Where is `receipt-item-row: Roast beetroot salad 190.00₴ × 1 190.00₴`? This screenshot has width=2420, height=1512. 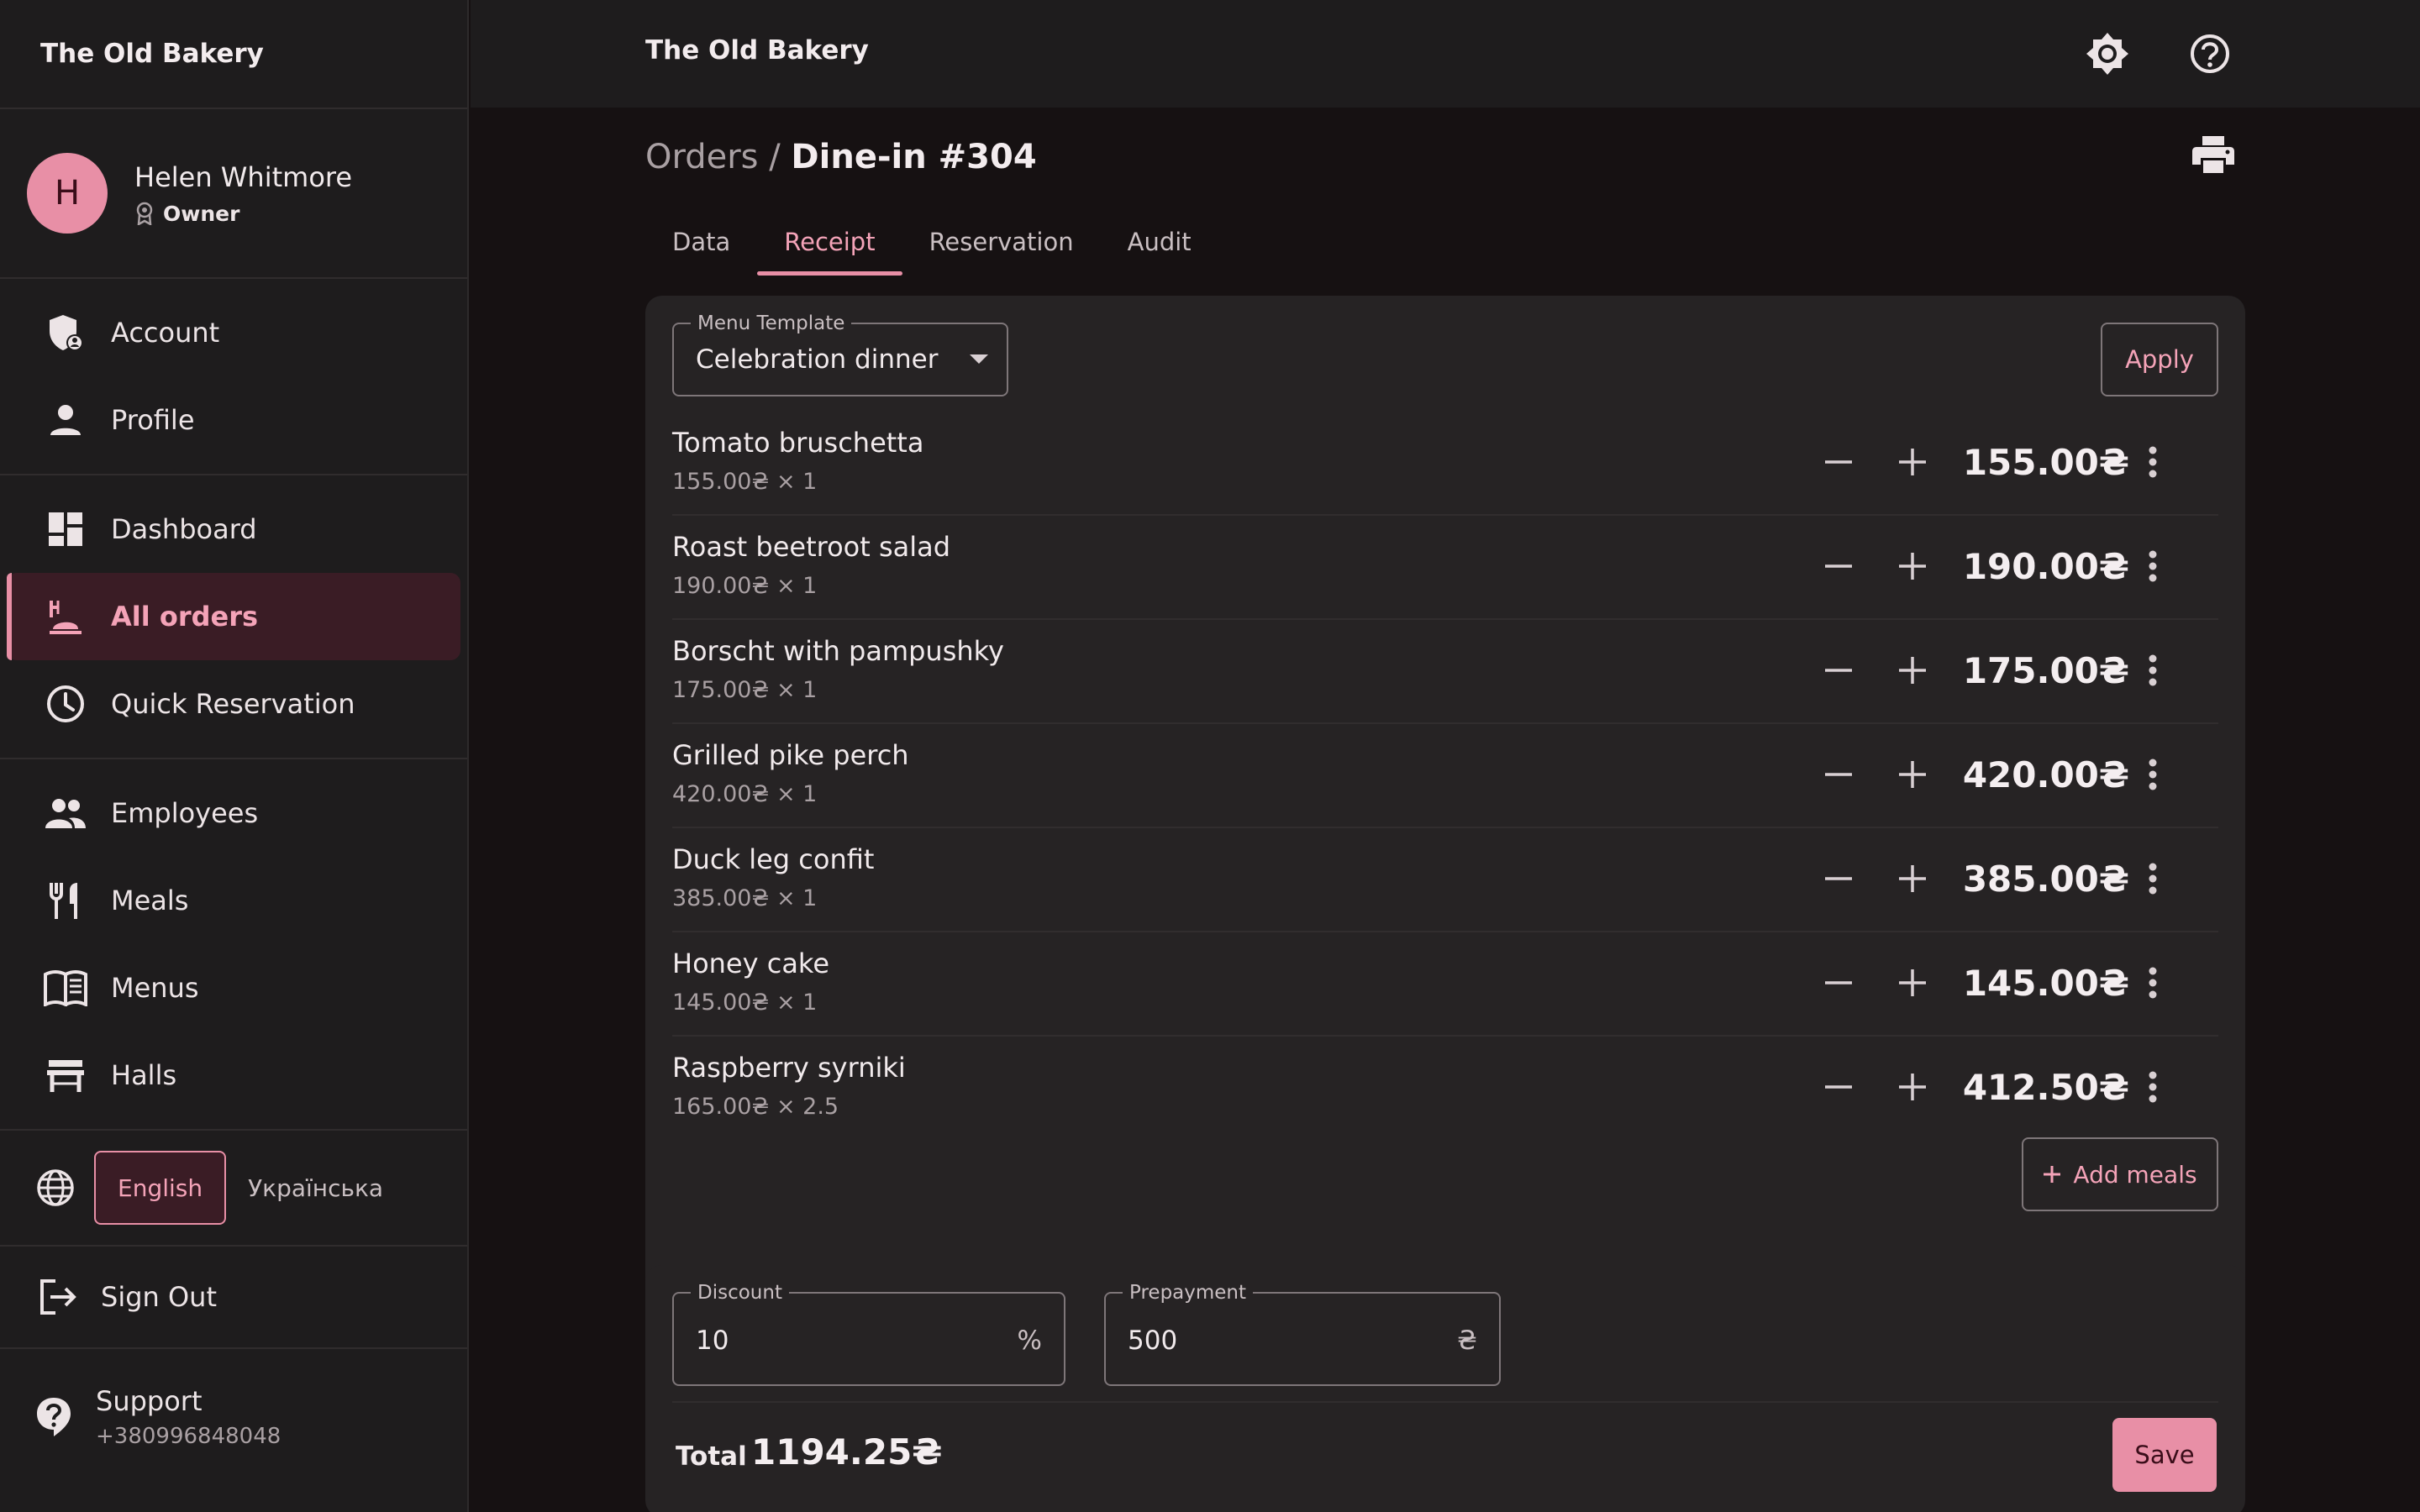 receipt-item-row: Roast beetroot salad 190.00₴ × 1 190.00₴ is located at coordinates (1445, 568).